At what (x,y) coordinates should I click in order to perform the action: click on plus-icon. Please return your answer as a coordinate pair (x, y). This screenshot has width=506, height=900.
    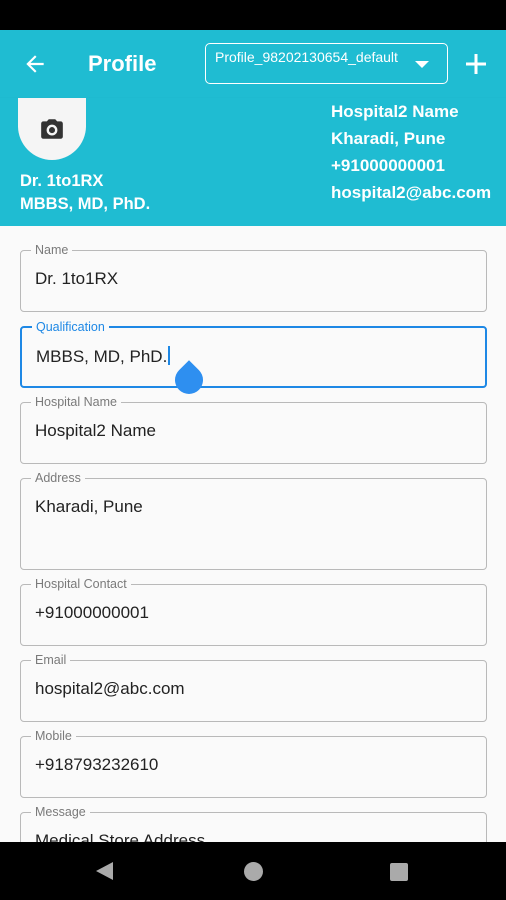
    Looking at the image, I should click on (476, 64).